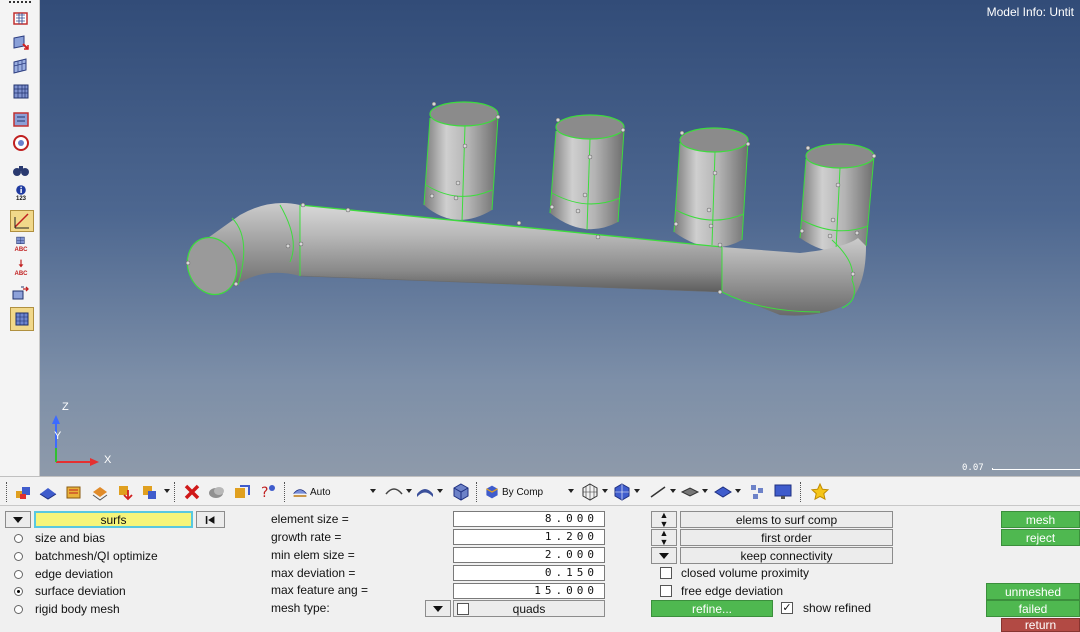 This screenshot has width=1080, height=632. I want to click on display-all-icon, so click(23, 492).